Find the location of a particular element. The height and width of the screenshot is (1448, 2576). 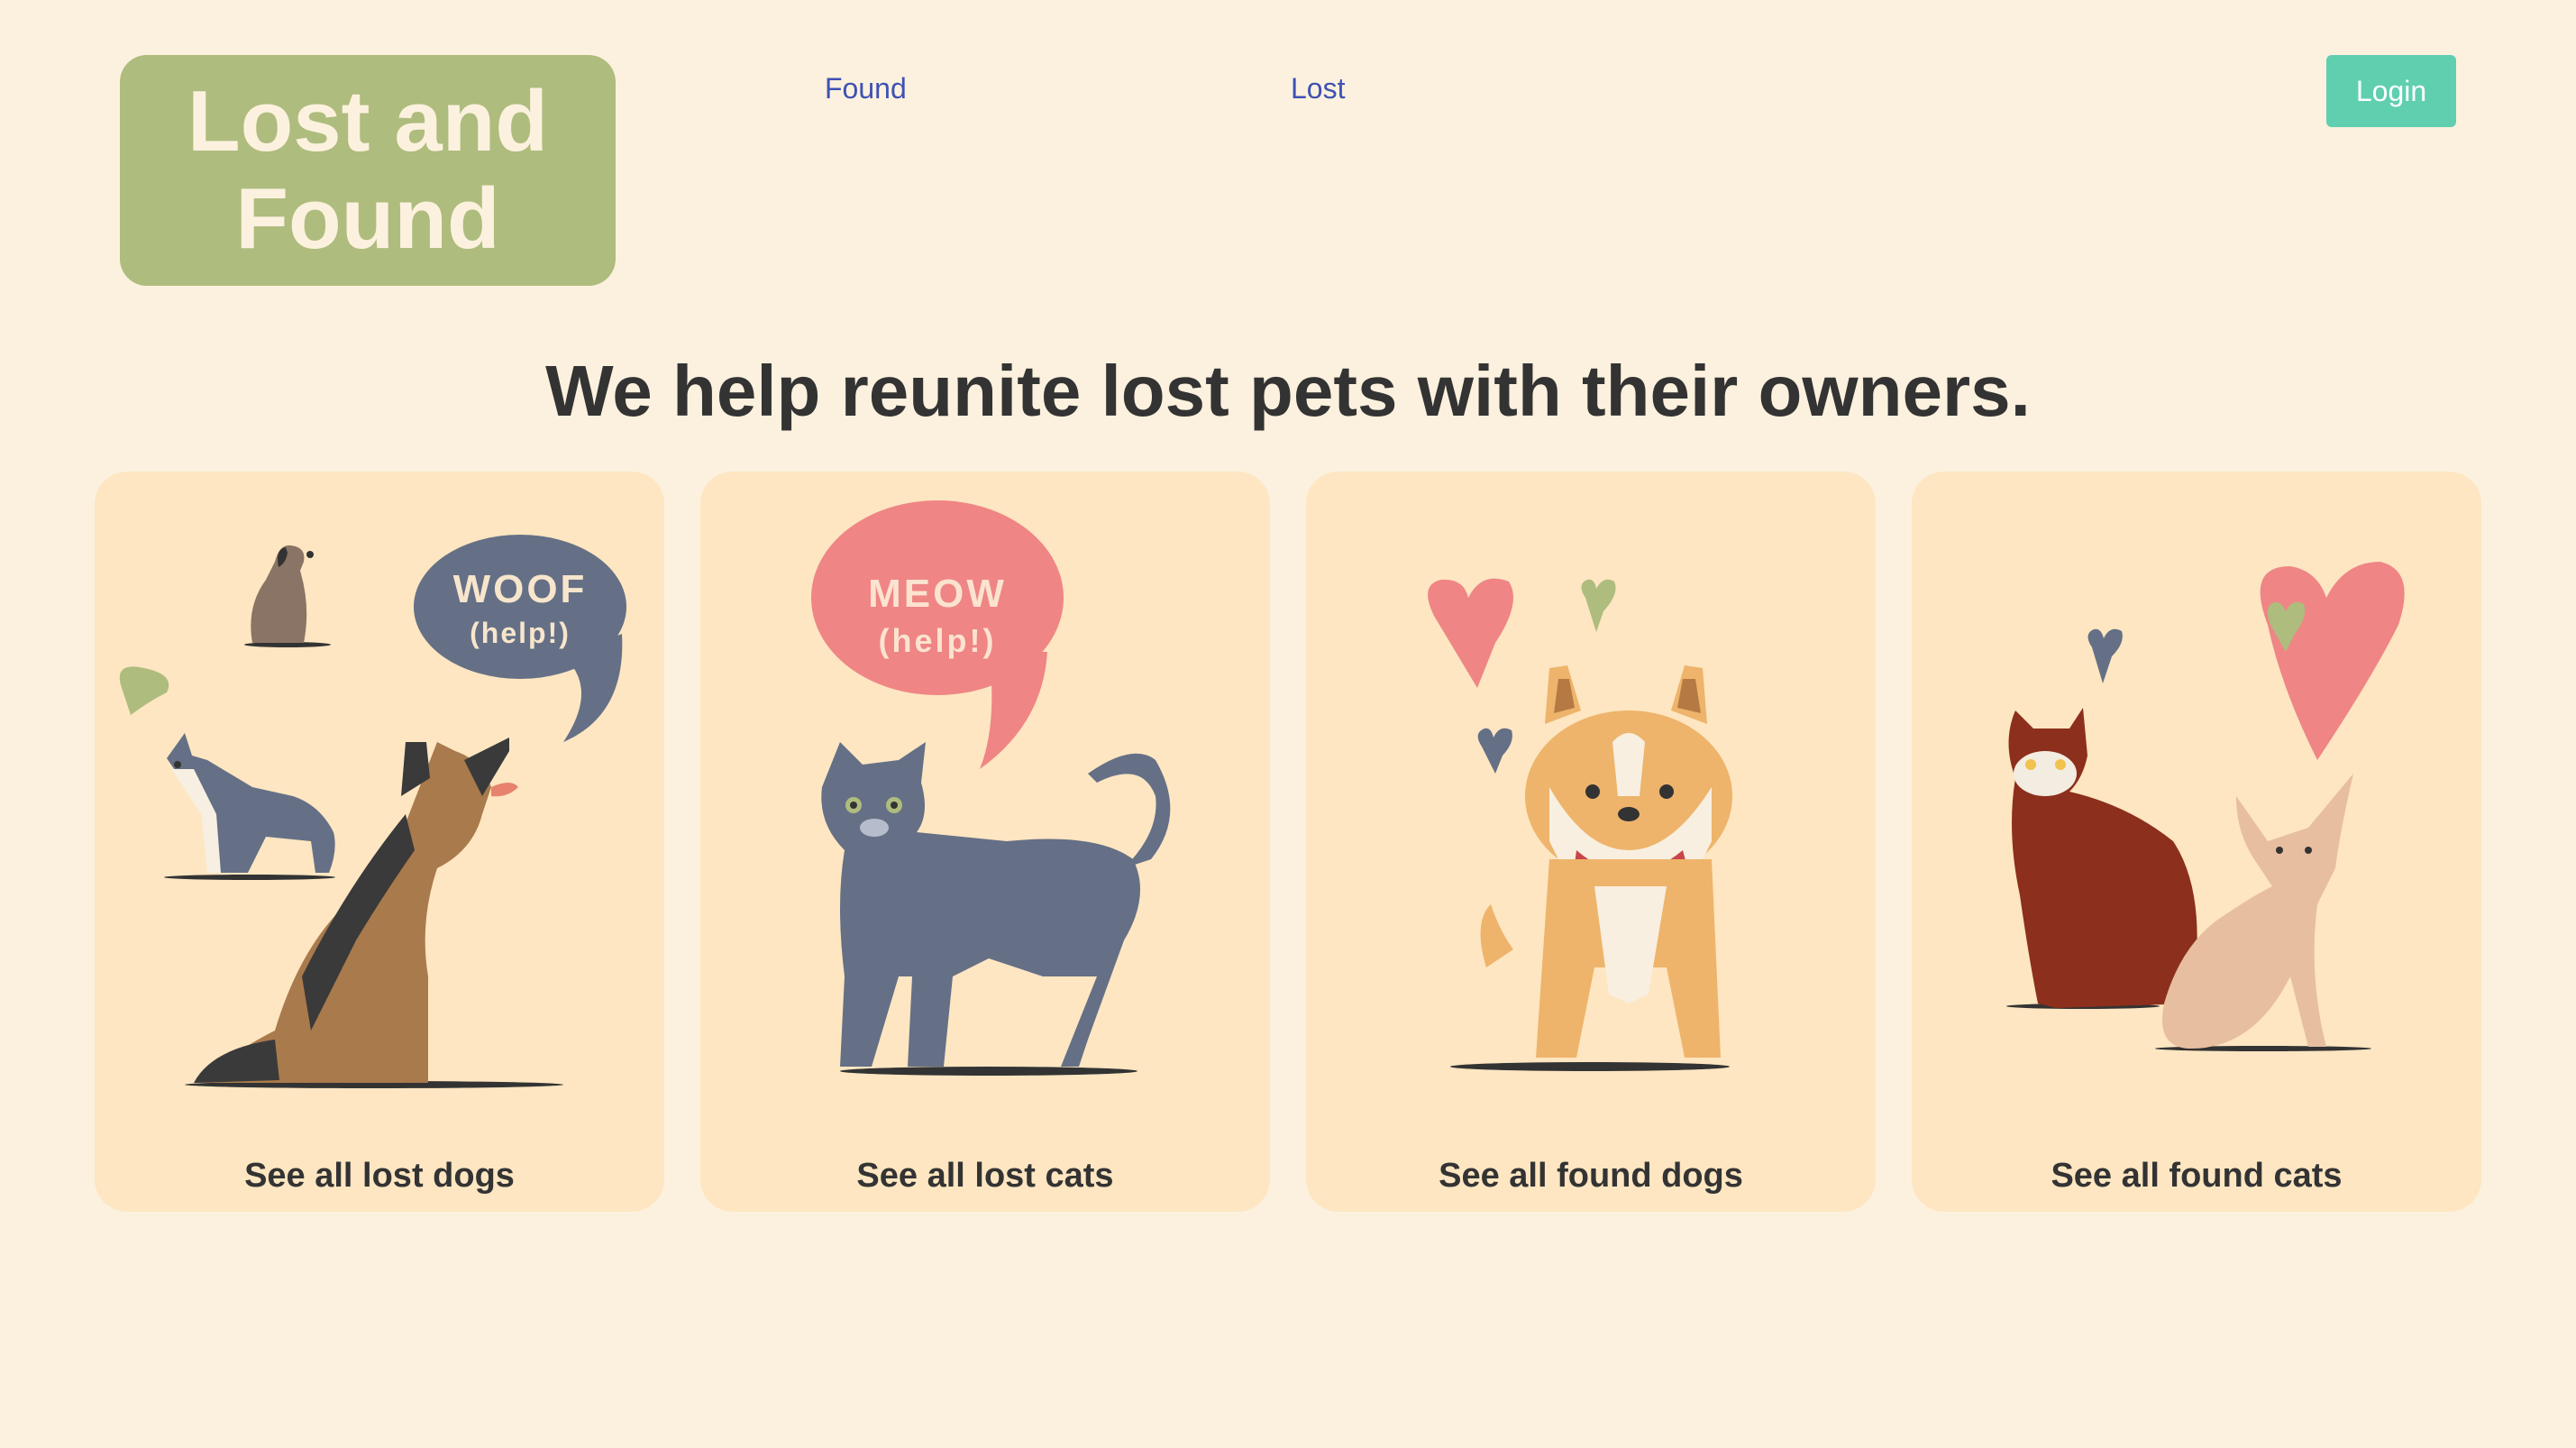

card-lost-cats: MEOW (help!) See all lost cats is located at coordinates (985, 842).